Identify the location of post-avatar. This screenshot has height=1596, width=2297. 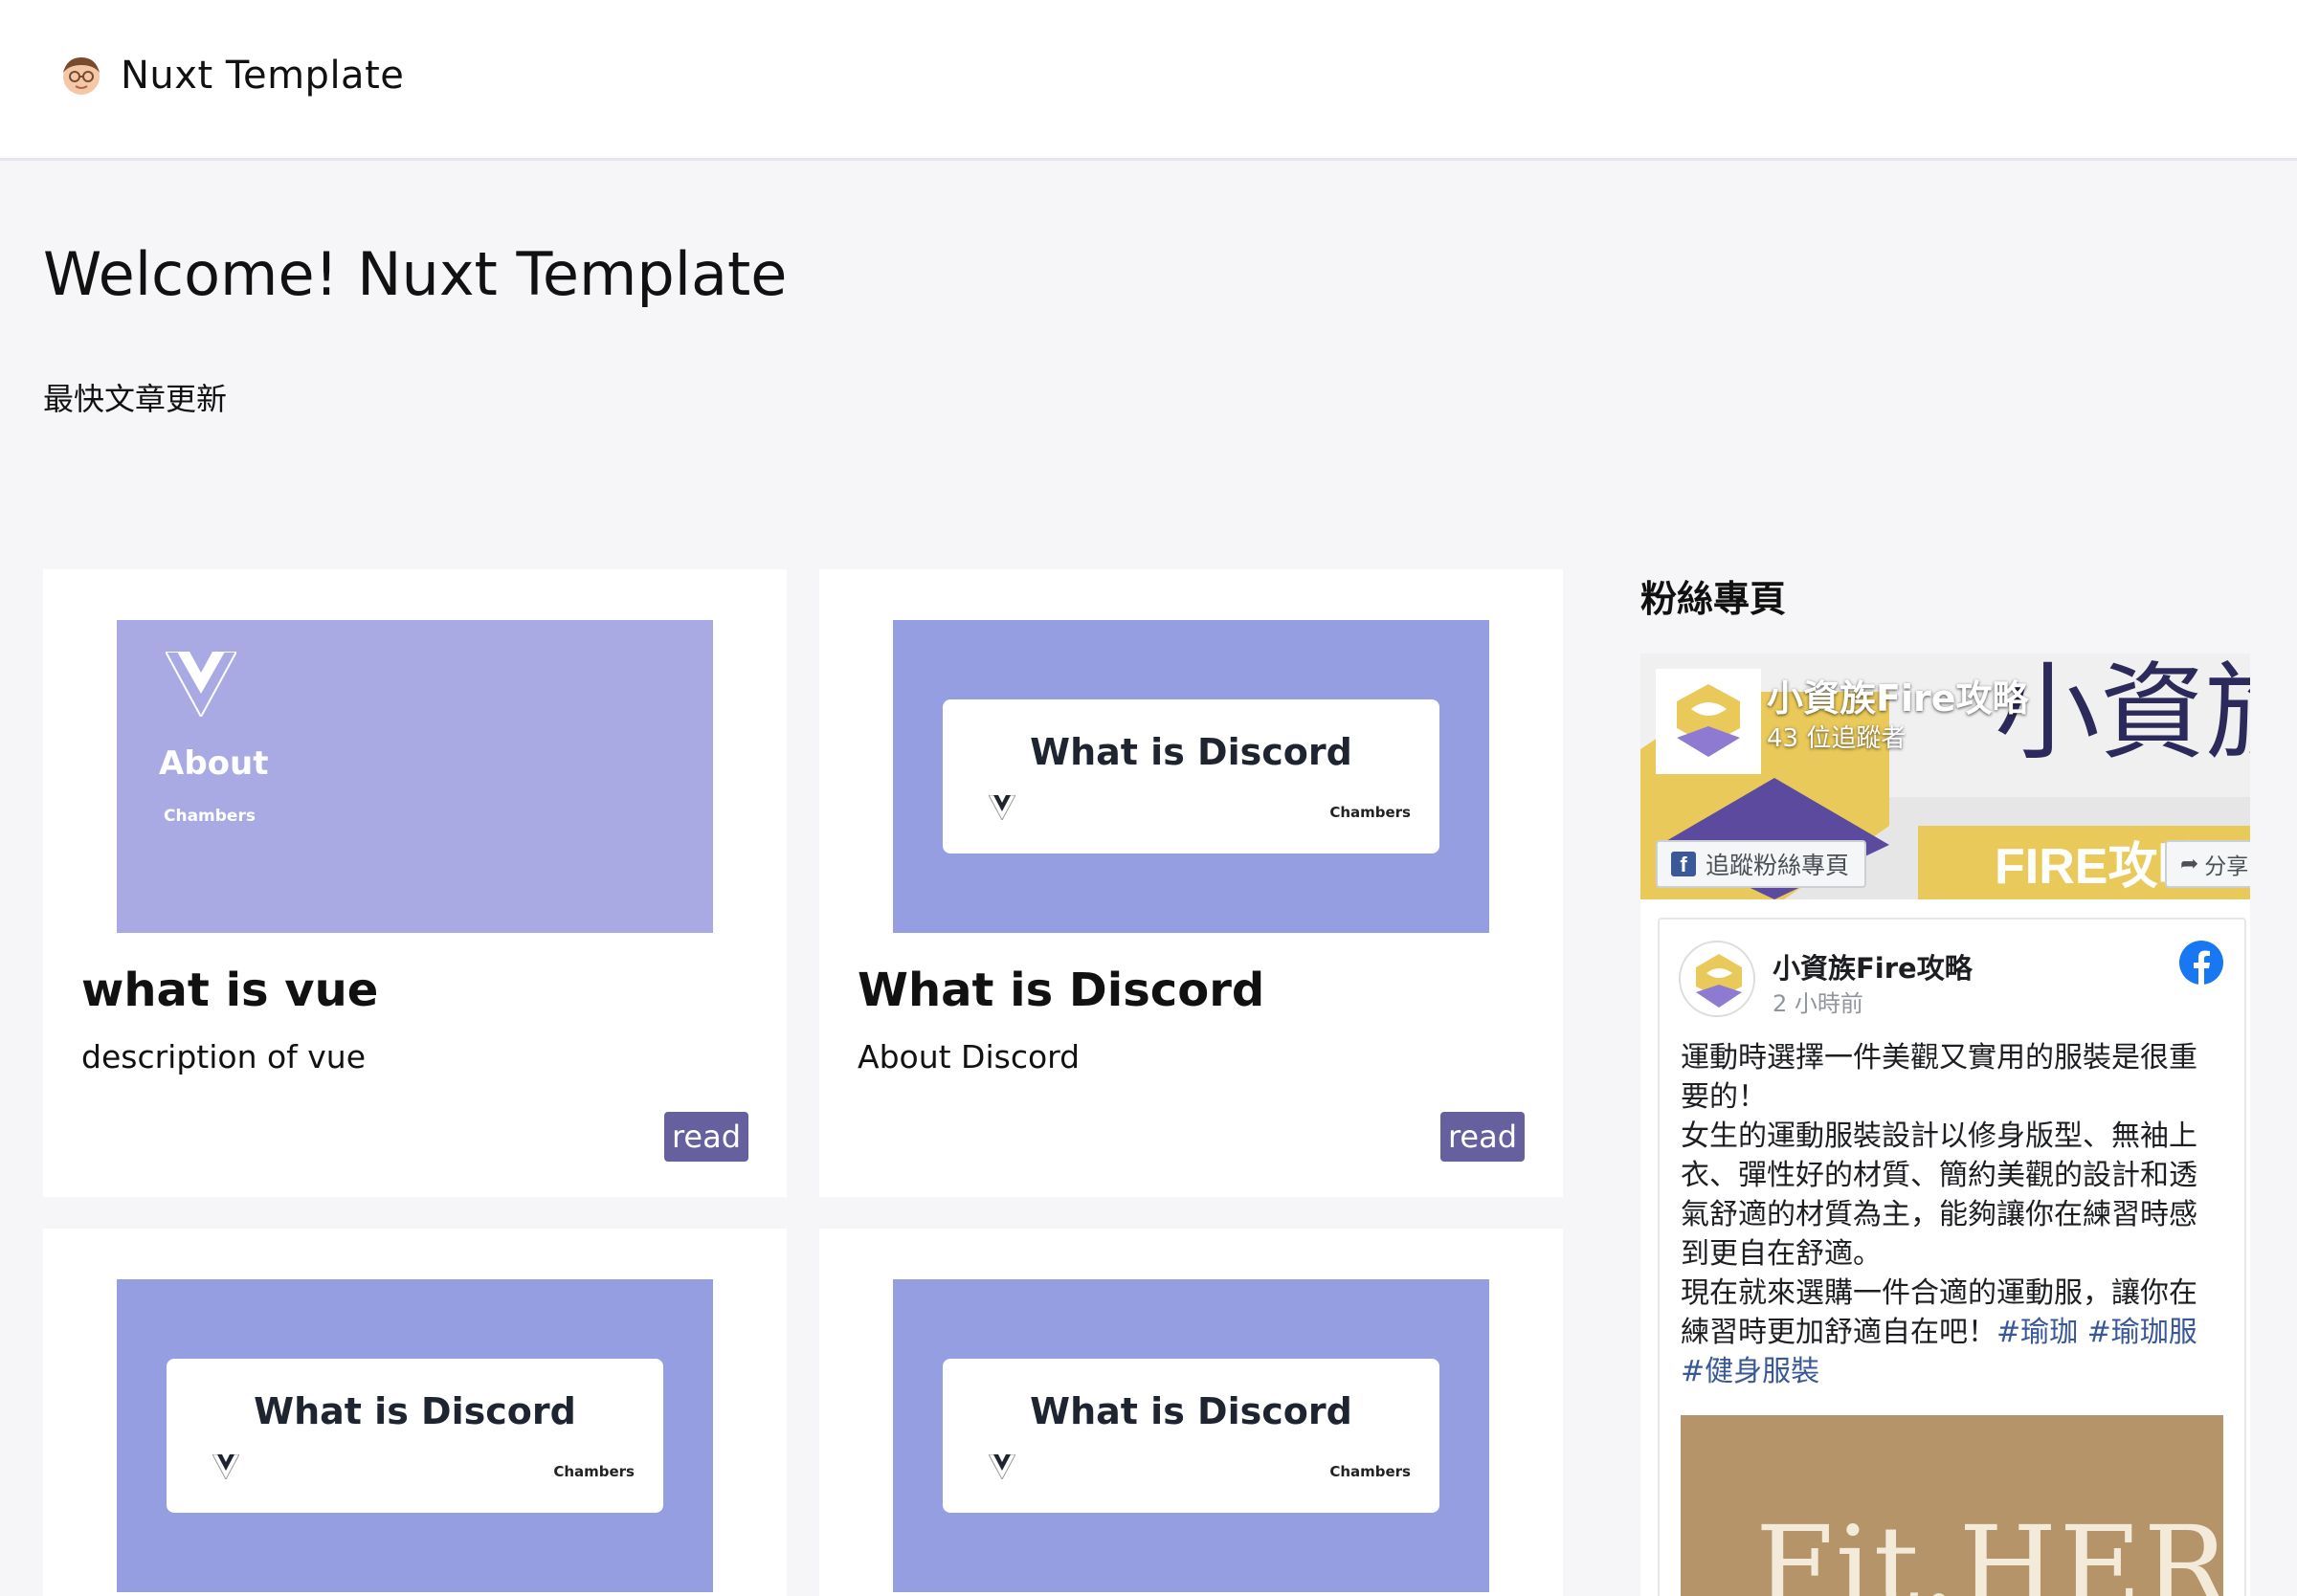
(1717, 979).